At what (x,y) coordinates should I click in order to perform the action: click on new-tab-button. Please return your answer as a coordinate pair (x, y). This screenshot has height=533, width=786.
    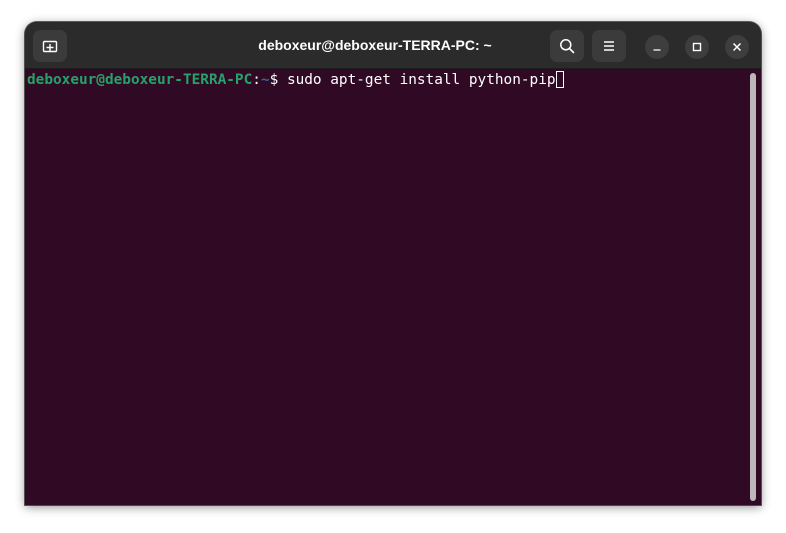
    Looking at the image, I should click on (50, 46).